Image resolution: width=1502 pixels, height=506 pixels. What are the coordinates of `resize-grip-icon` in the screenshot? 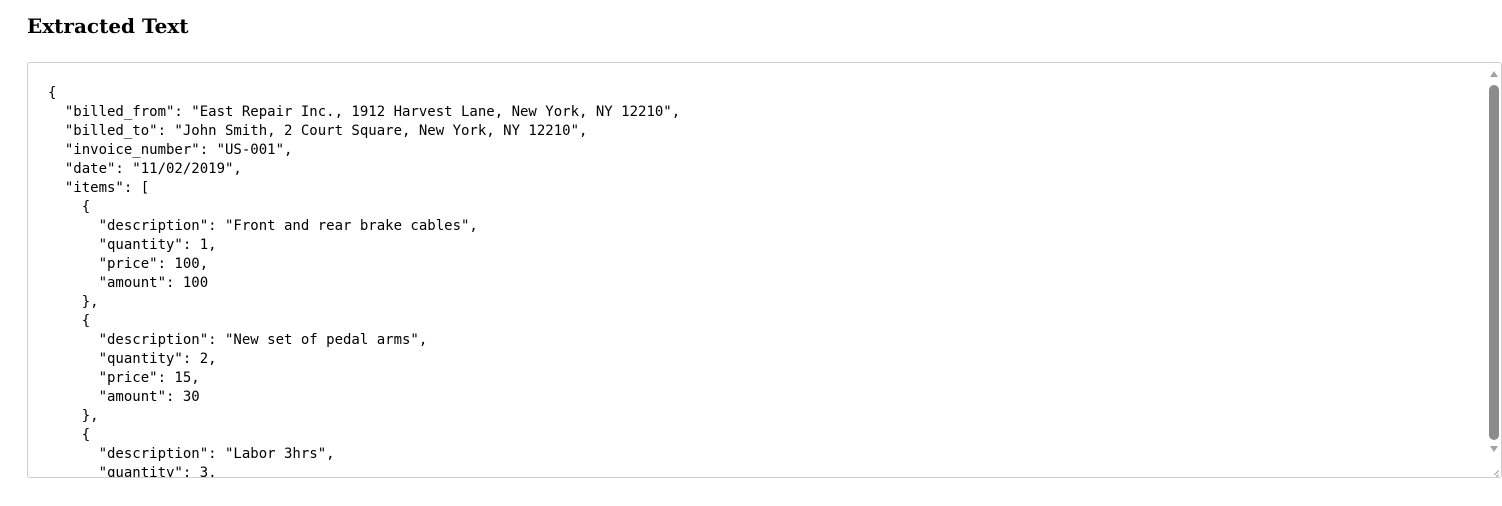 It's located at (1494, 470).